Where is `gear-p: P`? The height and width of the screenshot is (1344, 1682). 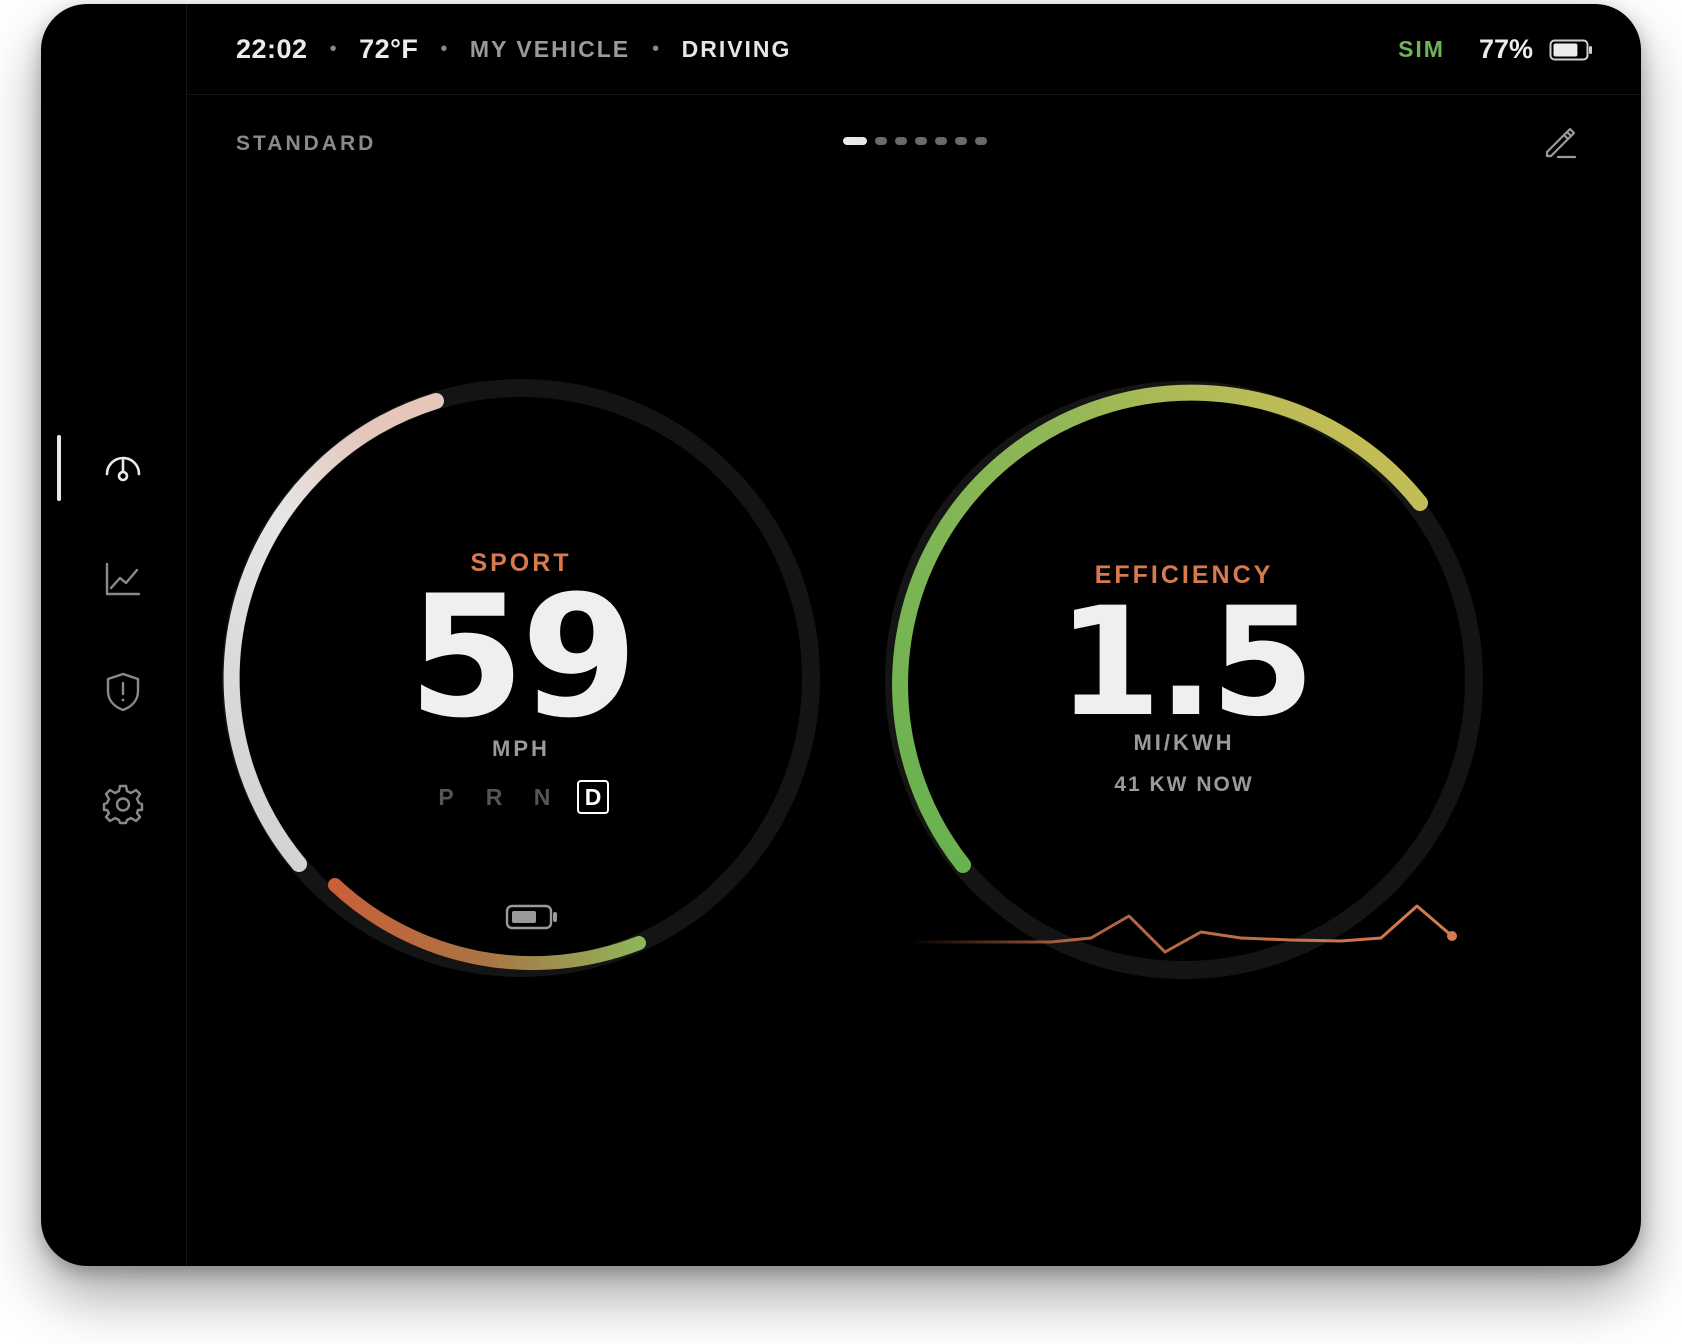
gear-p: P is located at coordinates (446, 797).